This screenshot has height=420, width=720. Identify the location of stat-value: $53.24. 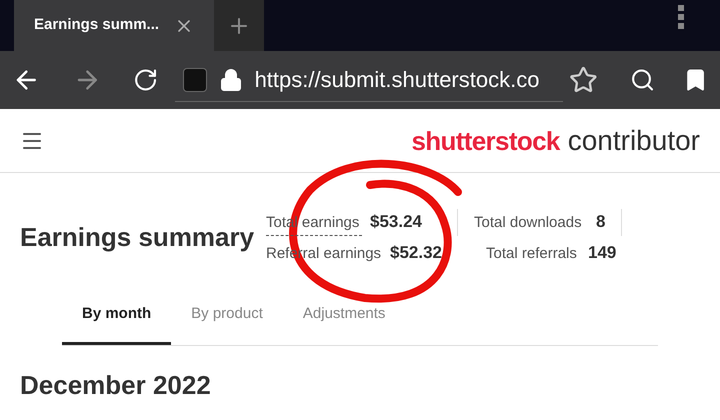
(396, 222).